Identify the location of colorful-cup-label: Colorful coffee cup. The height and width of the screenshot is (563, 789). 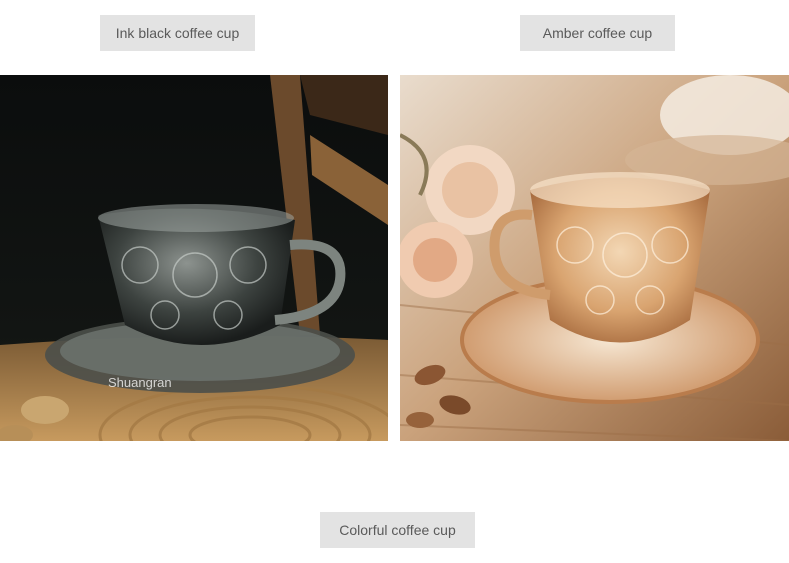
(397, 530).